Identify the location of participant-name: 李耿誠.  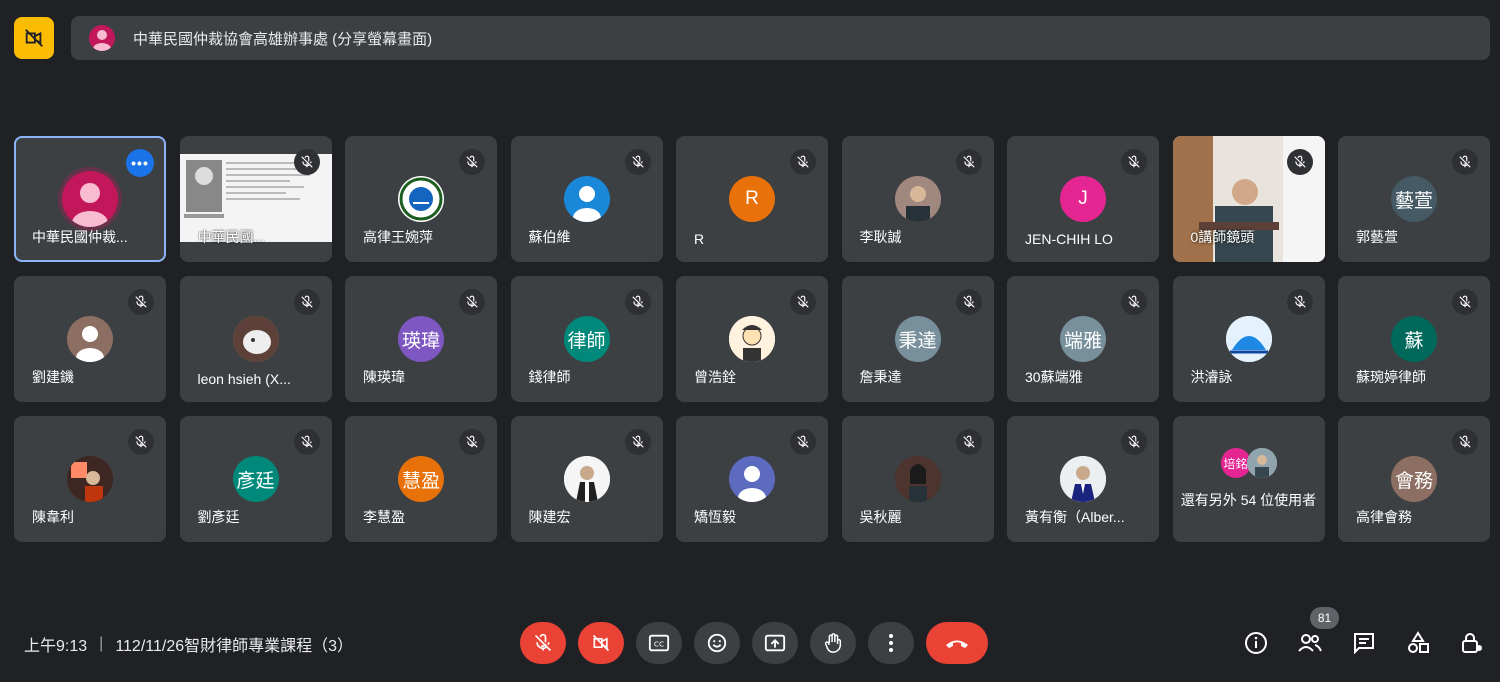
(880, 237).